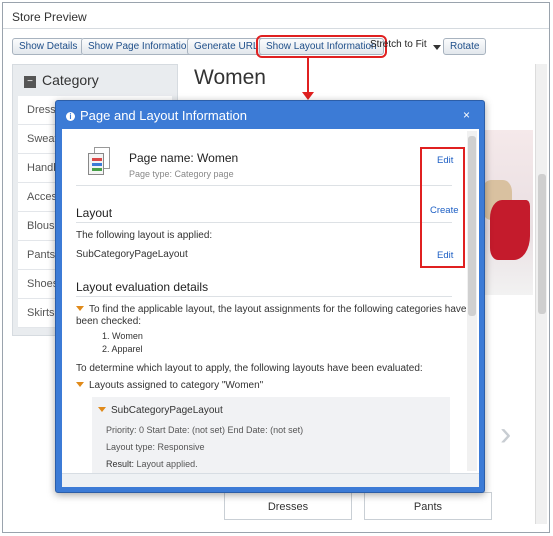  What do you see at coordinates (132, 254) in the screenshot?
I see `layout-name: SubCategoryPageLayout` at bounding box center [132, 254].